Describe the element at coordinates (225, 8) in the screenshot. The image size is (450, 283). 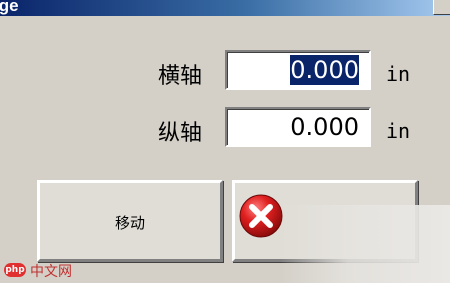
I see `title-bar: lge` at that location.